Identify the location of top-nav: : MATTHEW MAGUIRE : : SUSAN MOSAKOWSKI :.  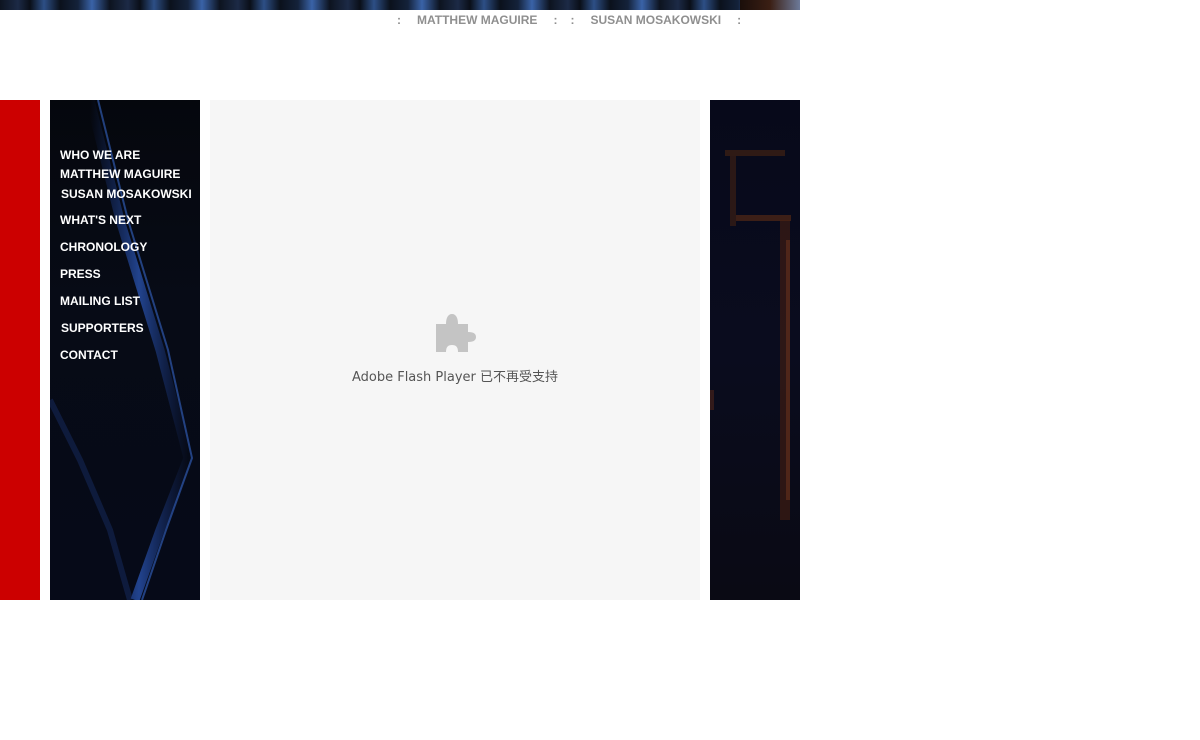
(569, 20).